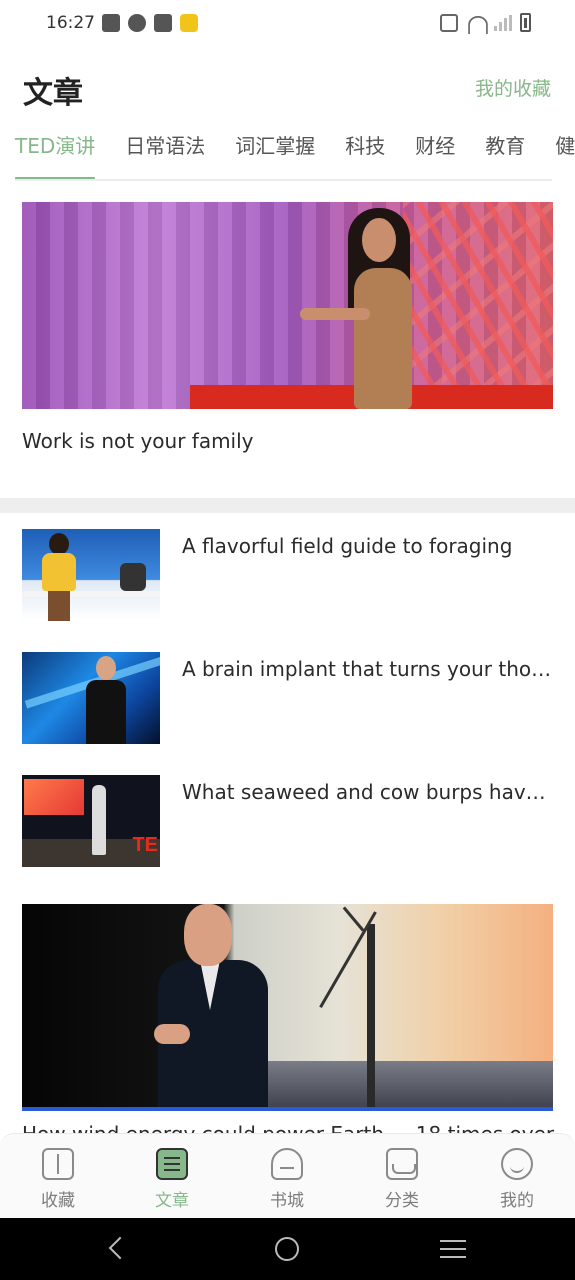 Image resolution: width=575 pixels, height=1280 pixels. I want to click on bottom-navigation: 收藏 文章 书城 分类 我的, so click(287, 1175).